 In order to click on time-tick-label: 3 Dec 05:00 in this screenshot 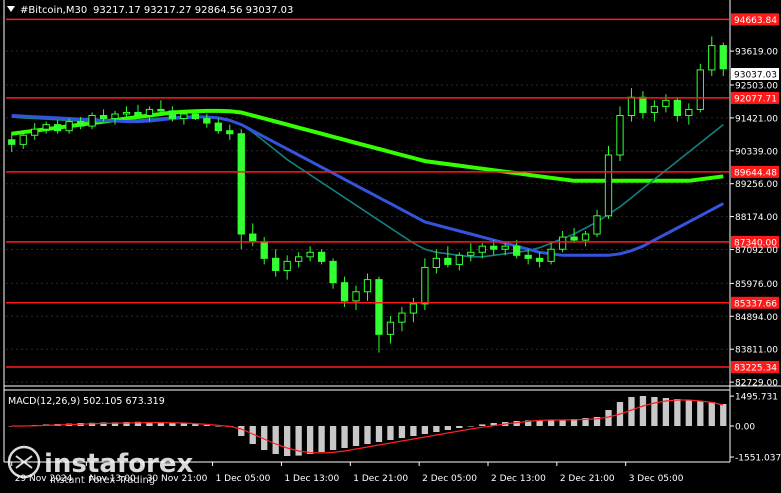, I will do `click(656, 479)`.